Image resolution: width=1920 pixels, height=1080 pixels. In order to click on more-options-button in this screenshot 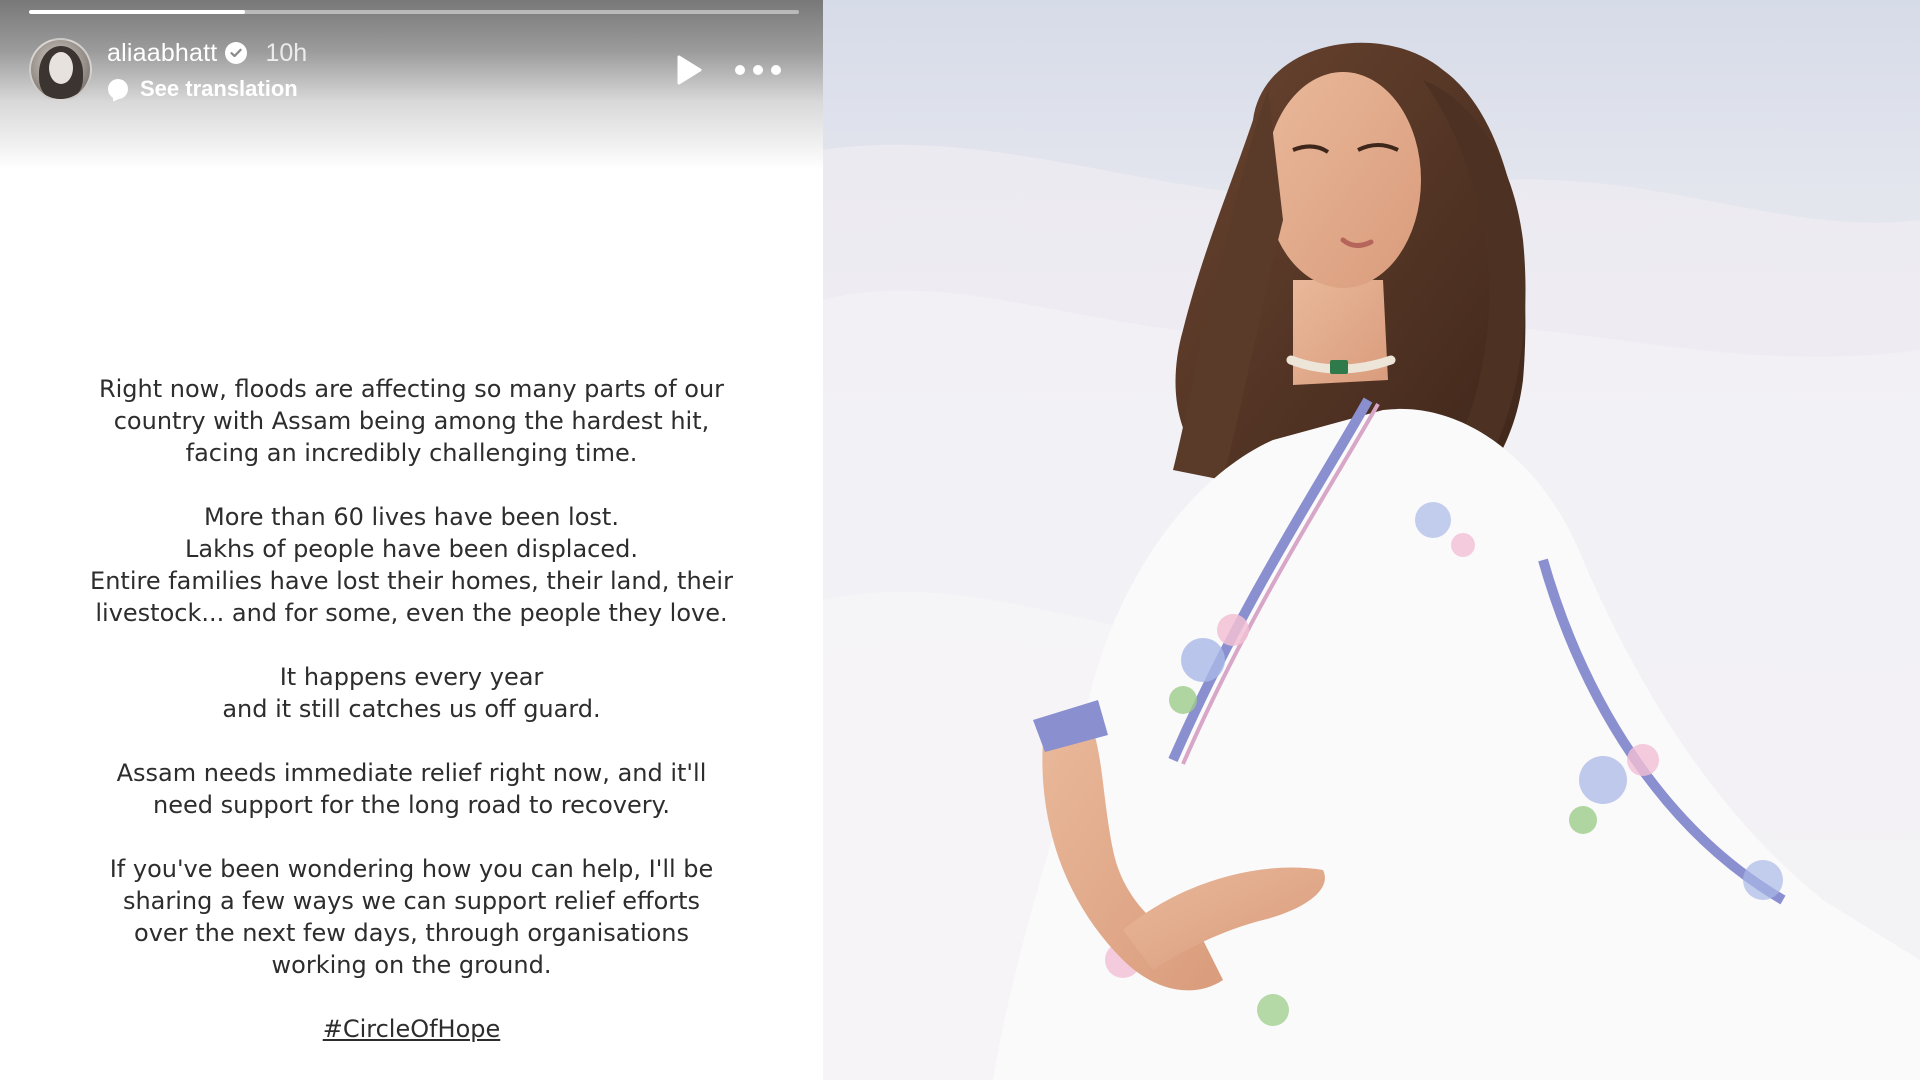, I will do `click(758, 70)`.